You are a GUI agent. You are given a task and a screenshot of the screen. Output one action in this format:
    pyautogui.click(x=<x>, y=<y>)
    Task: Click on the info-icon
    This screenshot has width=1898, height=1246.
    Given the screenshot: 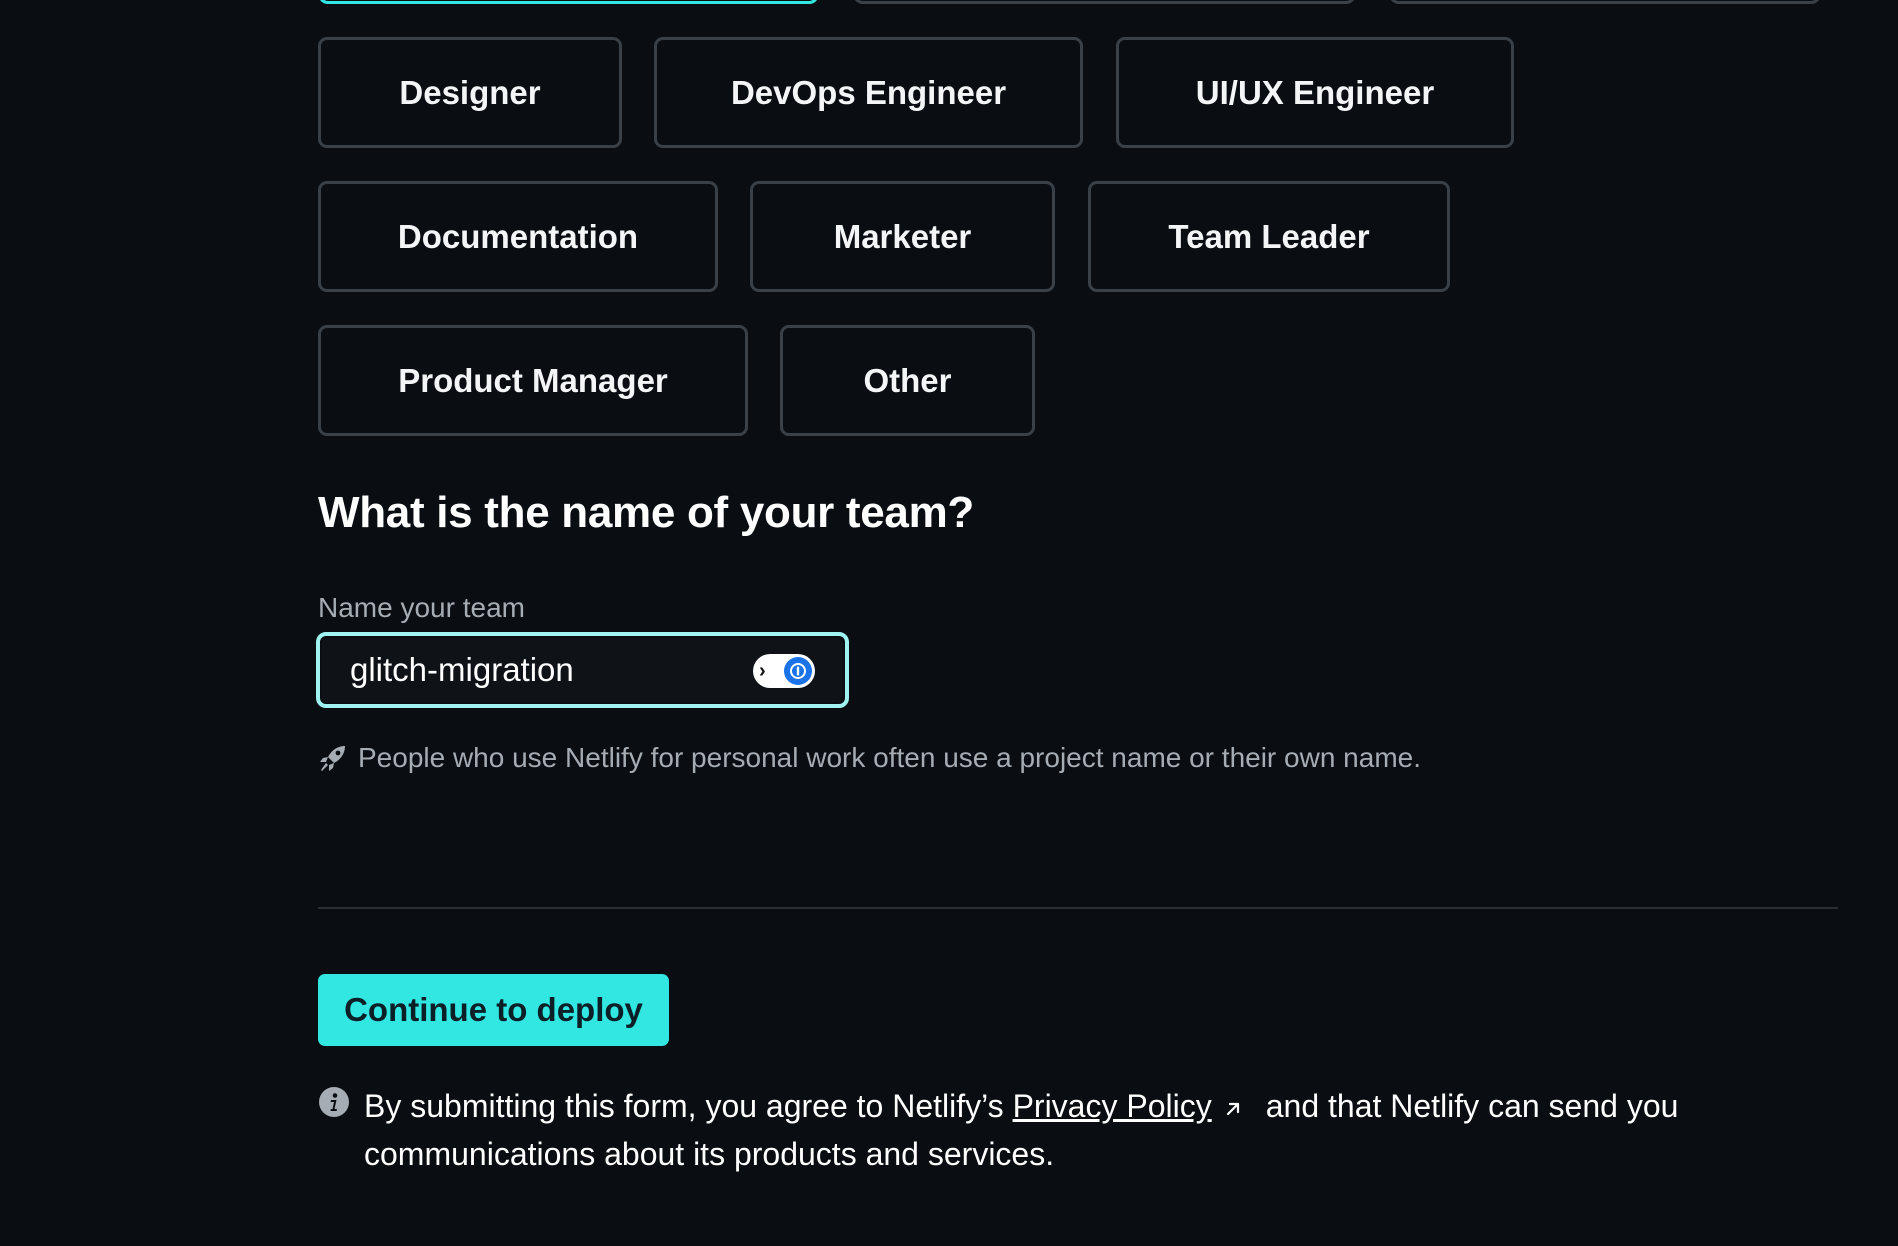 What is the action you would take?
    pyautogui.click(x=334, y=1102)
    